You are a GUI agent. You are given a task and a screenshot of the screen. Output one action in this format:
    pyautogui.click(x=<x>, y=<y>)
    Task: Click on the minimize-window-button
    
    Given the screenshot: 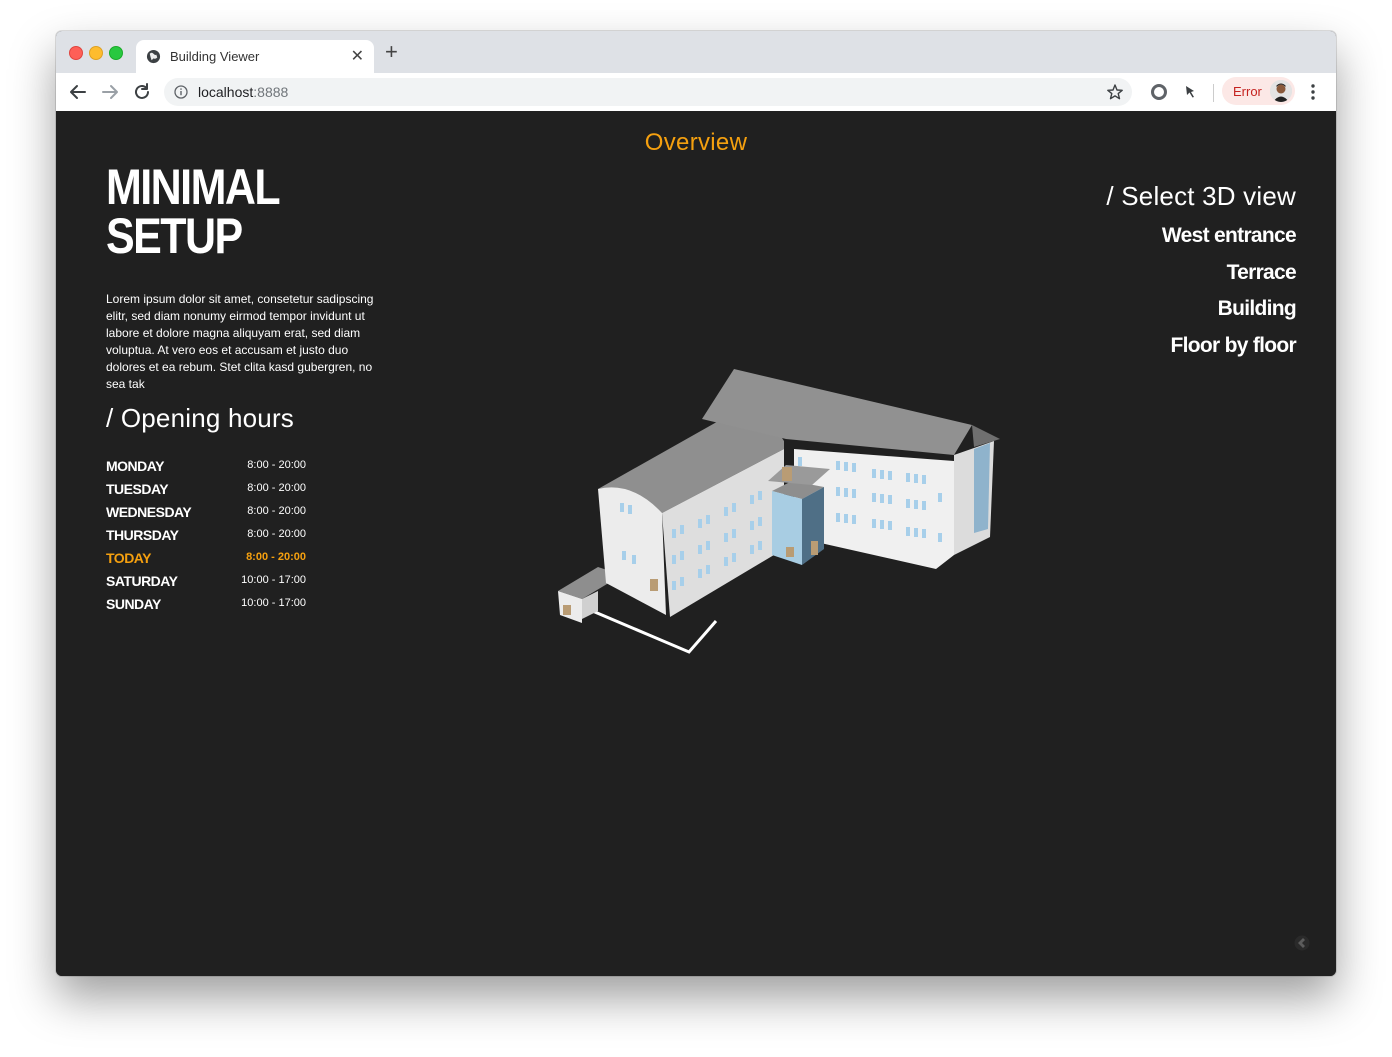 What is the action you would take?
    pyautogui.click(x=96, y=53)
    